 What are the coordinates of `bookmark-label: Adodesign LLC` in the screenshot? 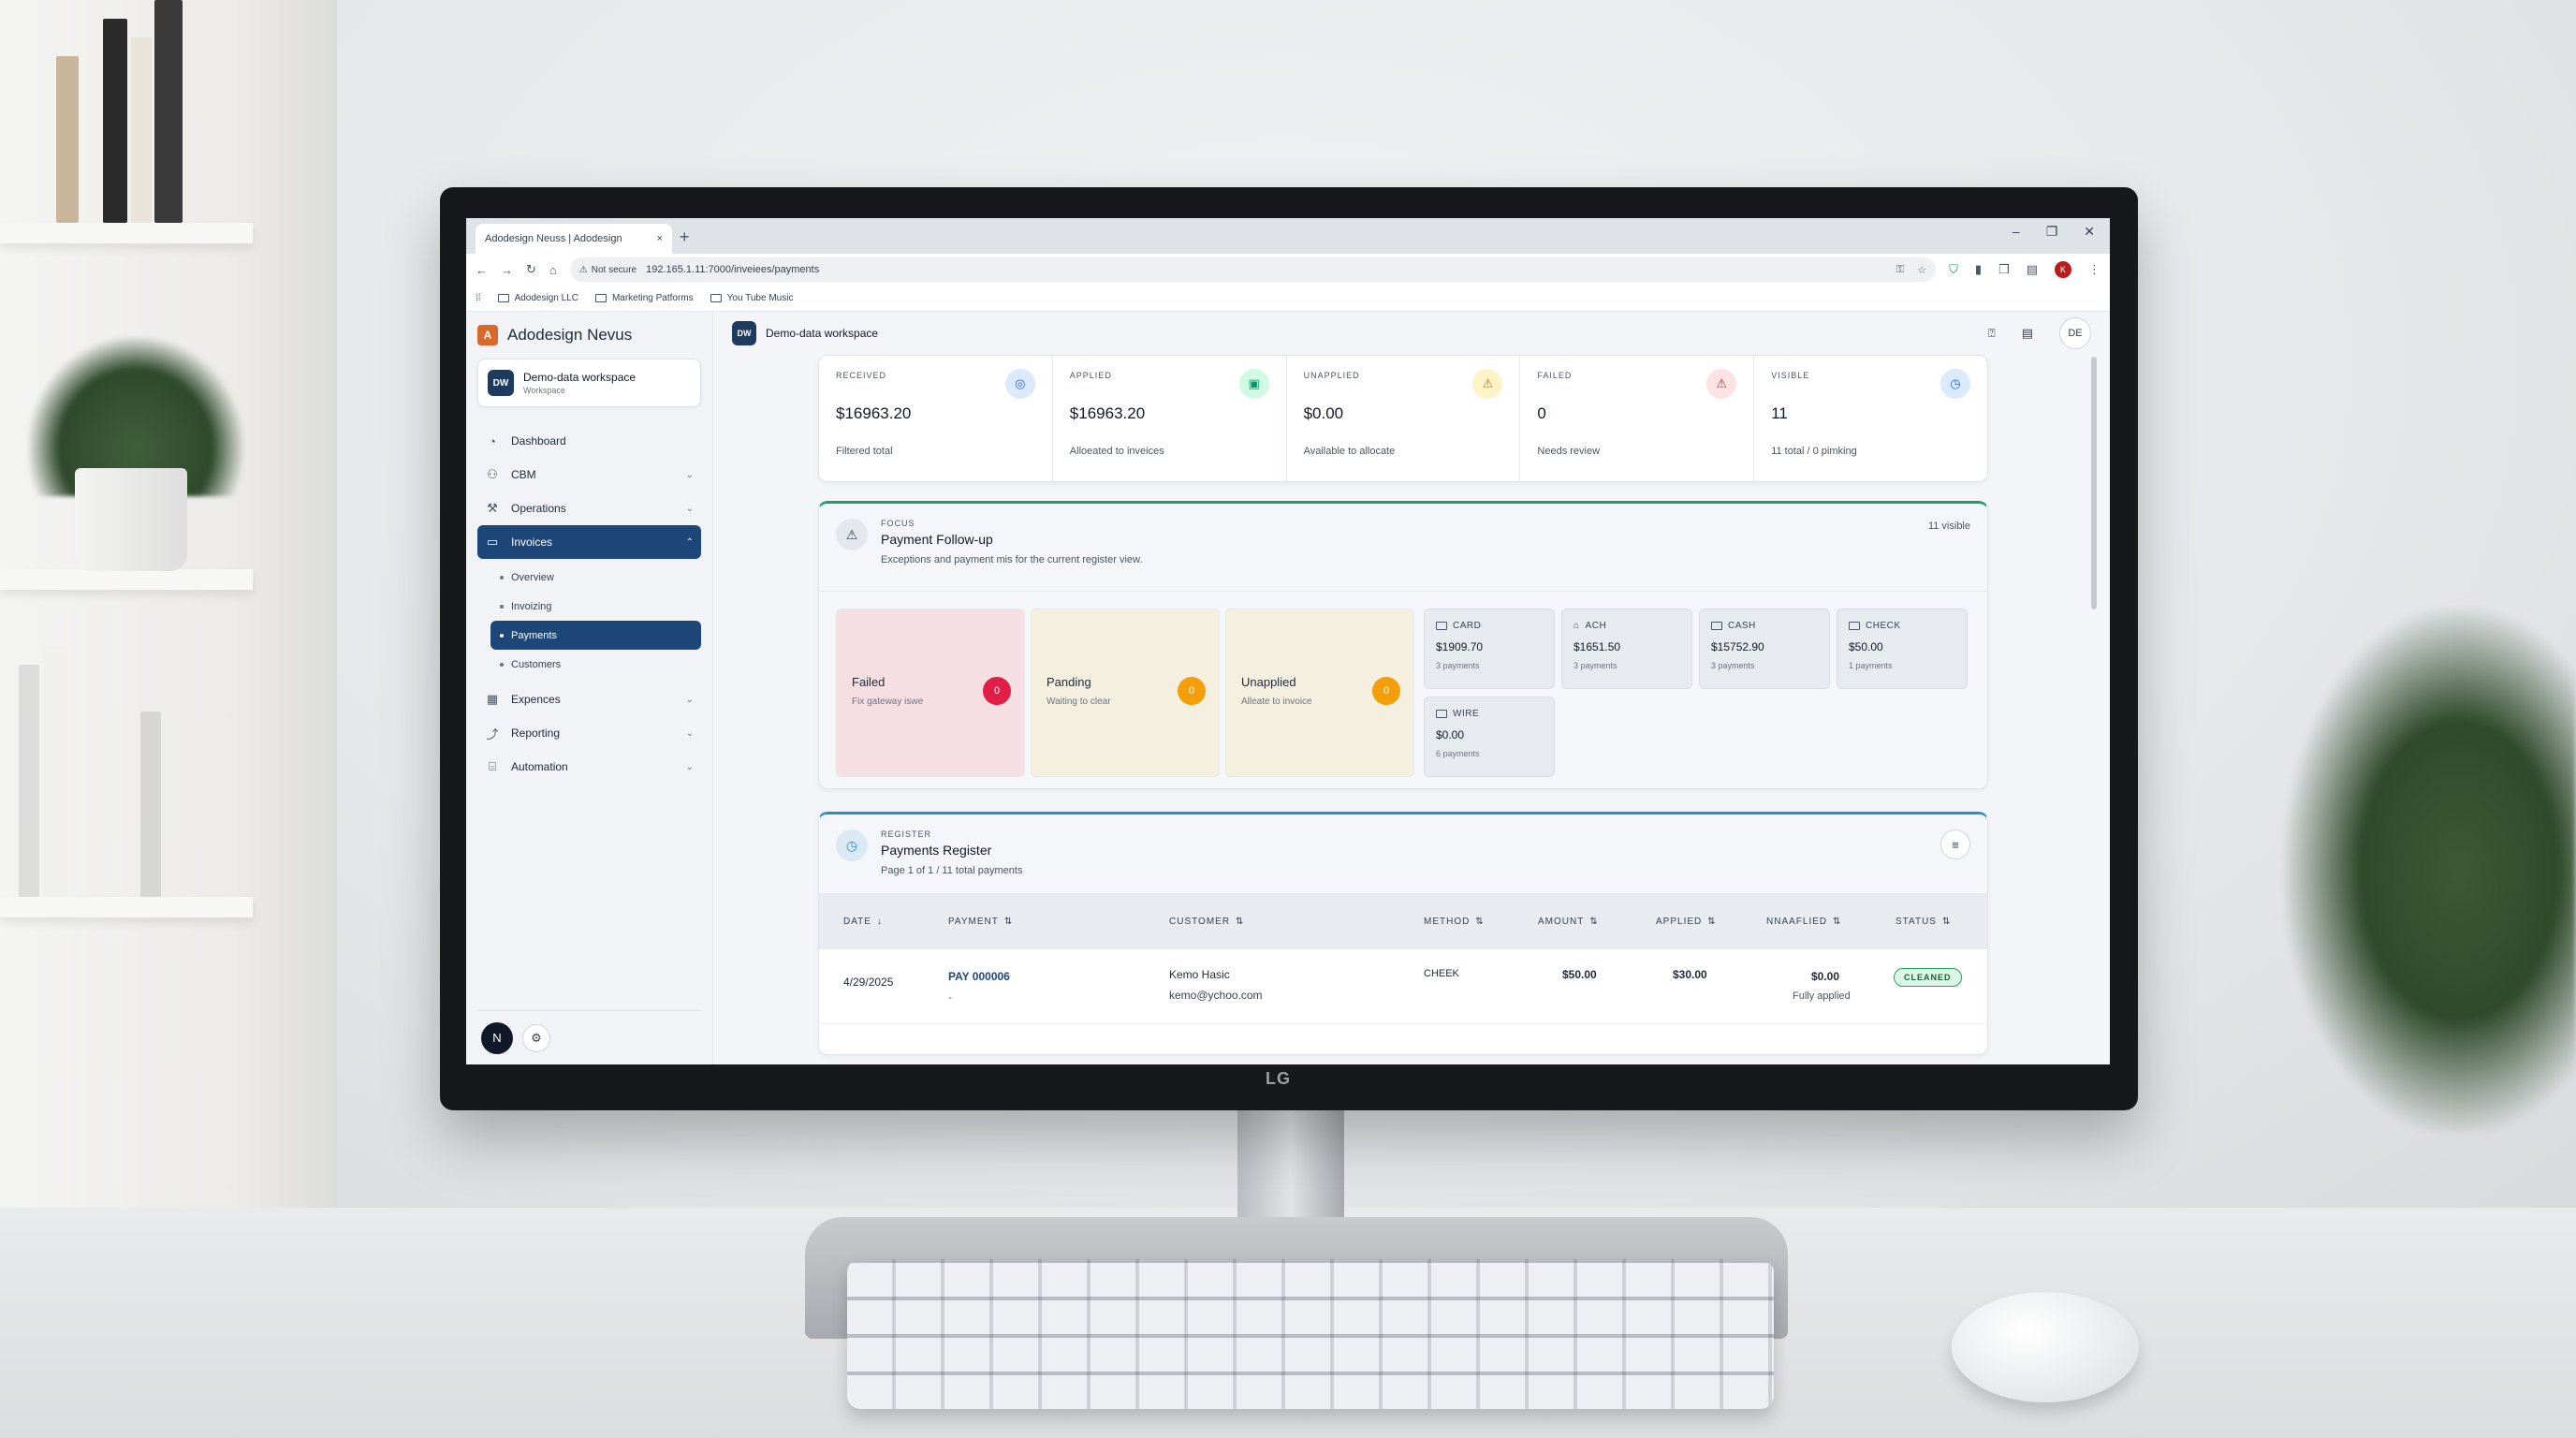 It's located at (546, 298).